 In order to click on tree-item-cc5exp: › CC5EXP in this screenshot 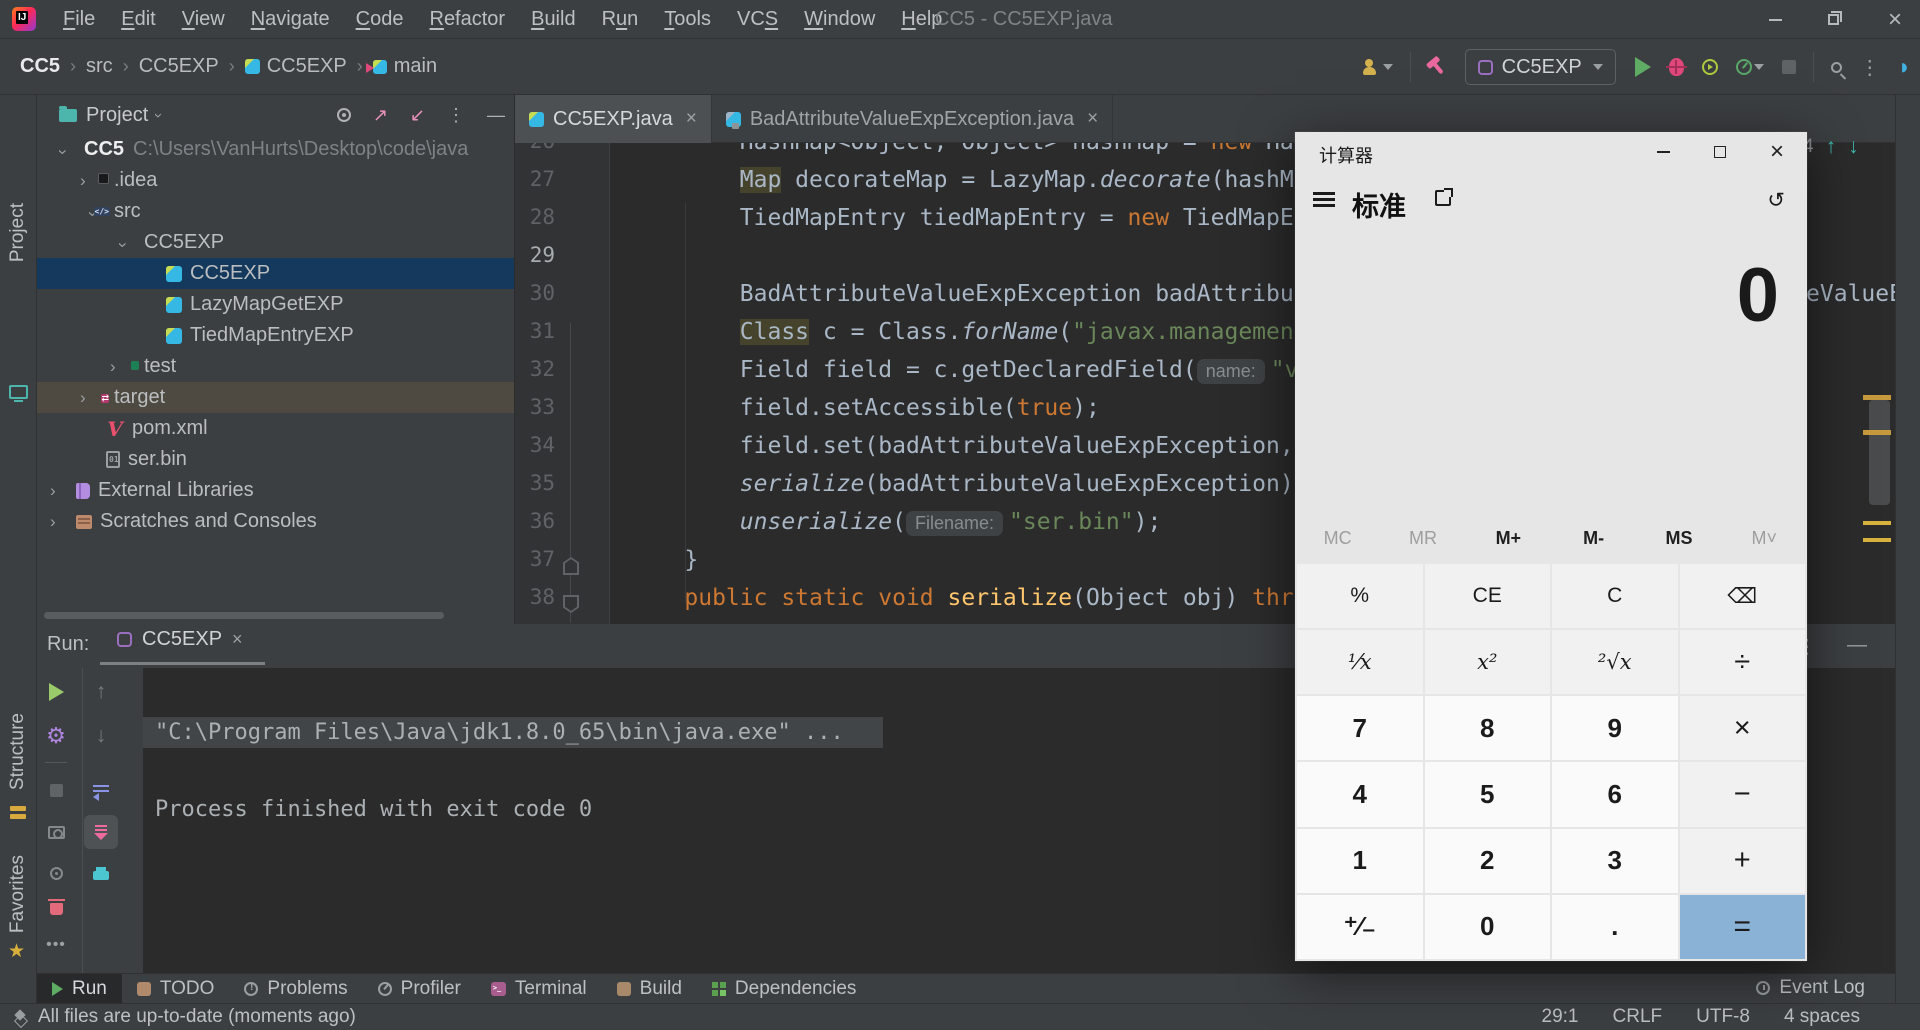, I will do `click(275, 242)`.